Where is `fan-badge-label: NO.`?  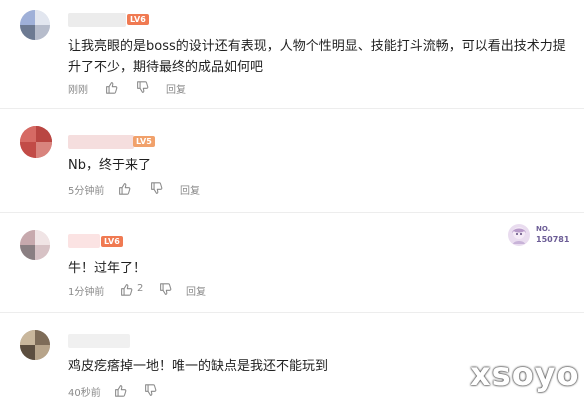 fan-badge-label: NO. is located at coordinates (543, 229).